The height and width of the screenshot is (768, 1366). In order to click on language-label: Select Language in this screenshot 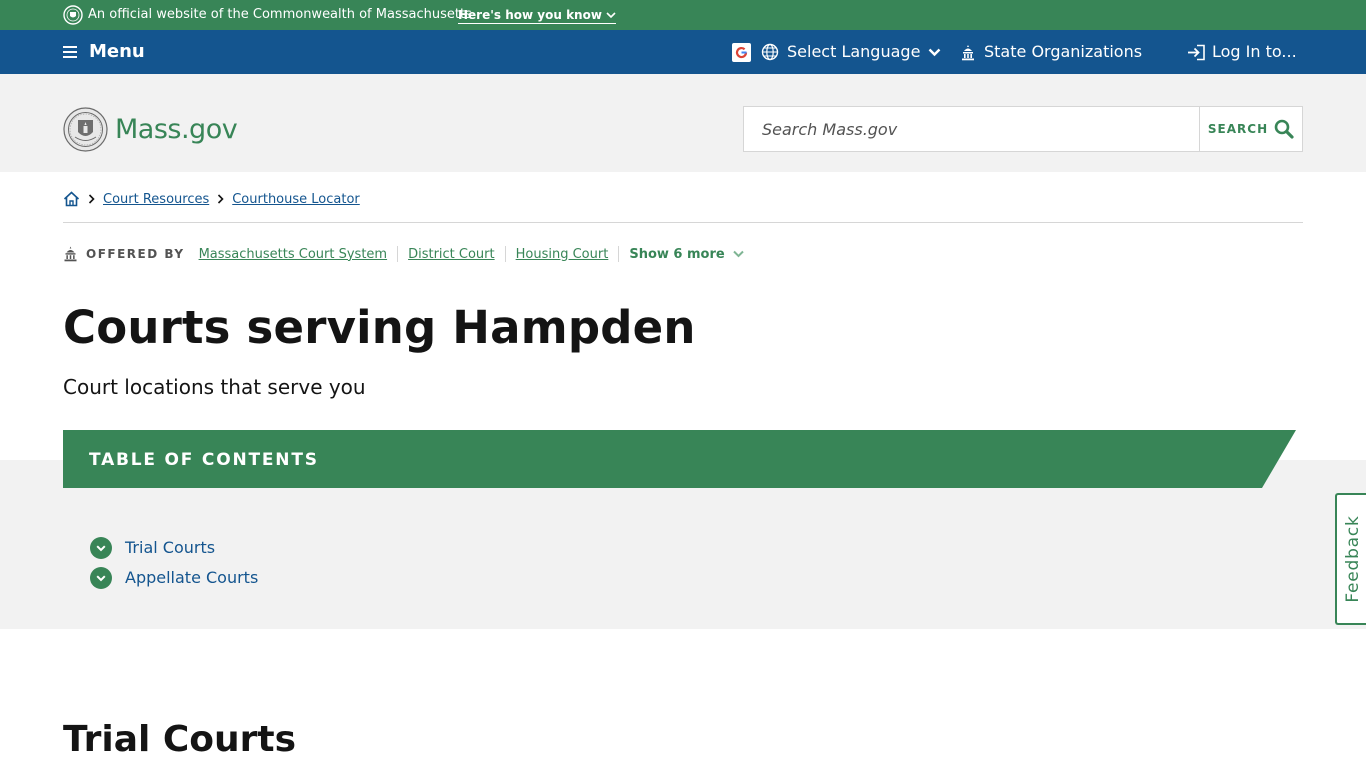, I will do `click(854, 51)`.